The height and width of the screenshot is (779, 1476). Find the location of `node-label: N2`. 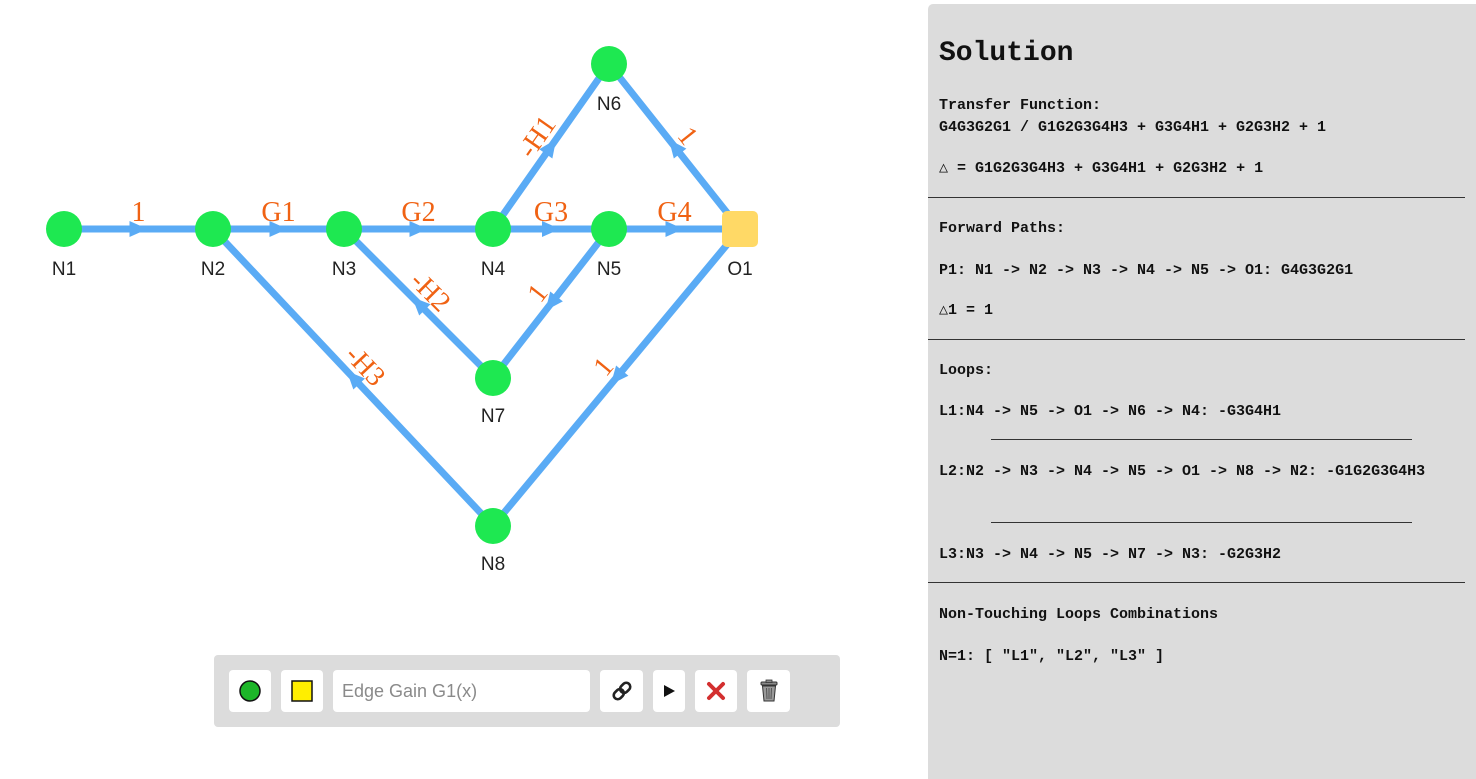

node-label: N2 is located at coordinates (213, 269).